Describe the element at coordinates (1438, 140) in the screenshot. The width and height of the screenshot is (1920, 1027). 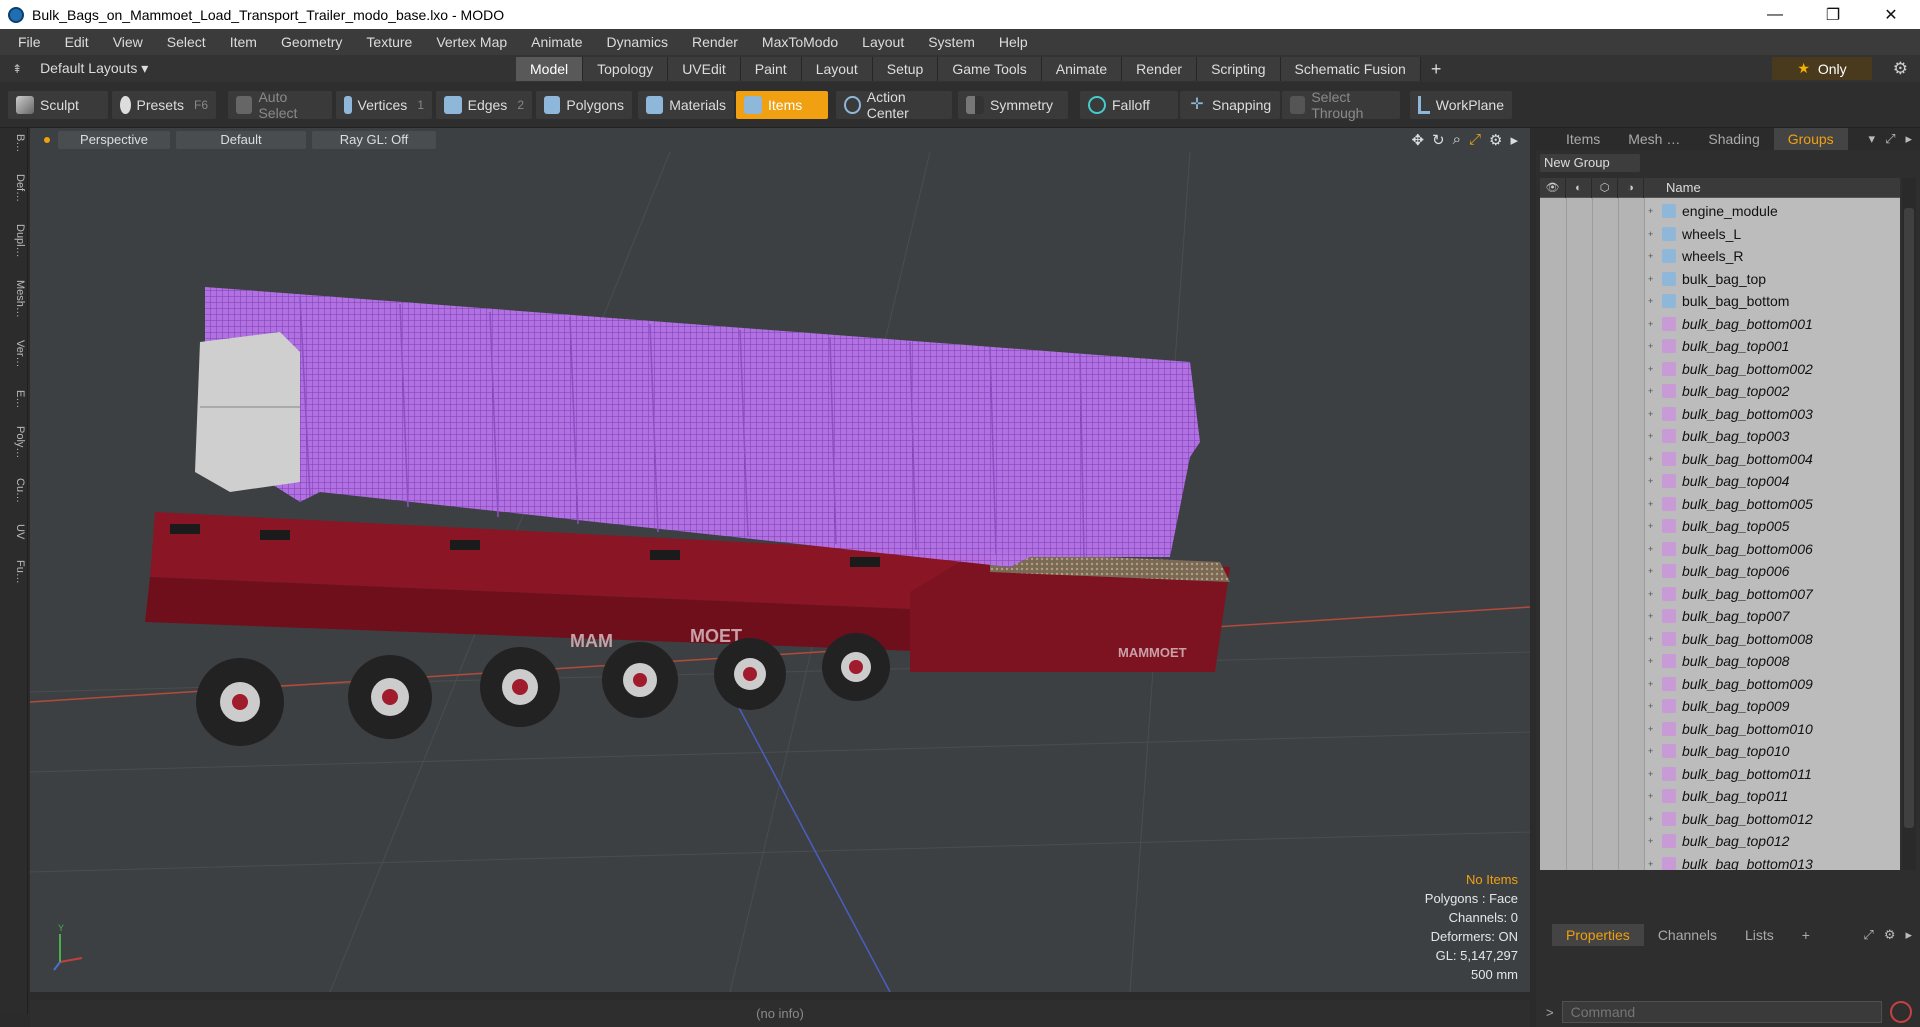
I see `rotate-icon: ↻` at that location.